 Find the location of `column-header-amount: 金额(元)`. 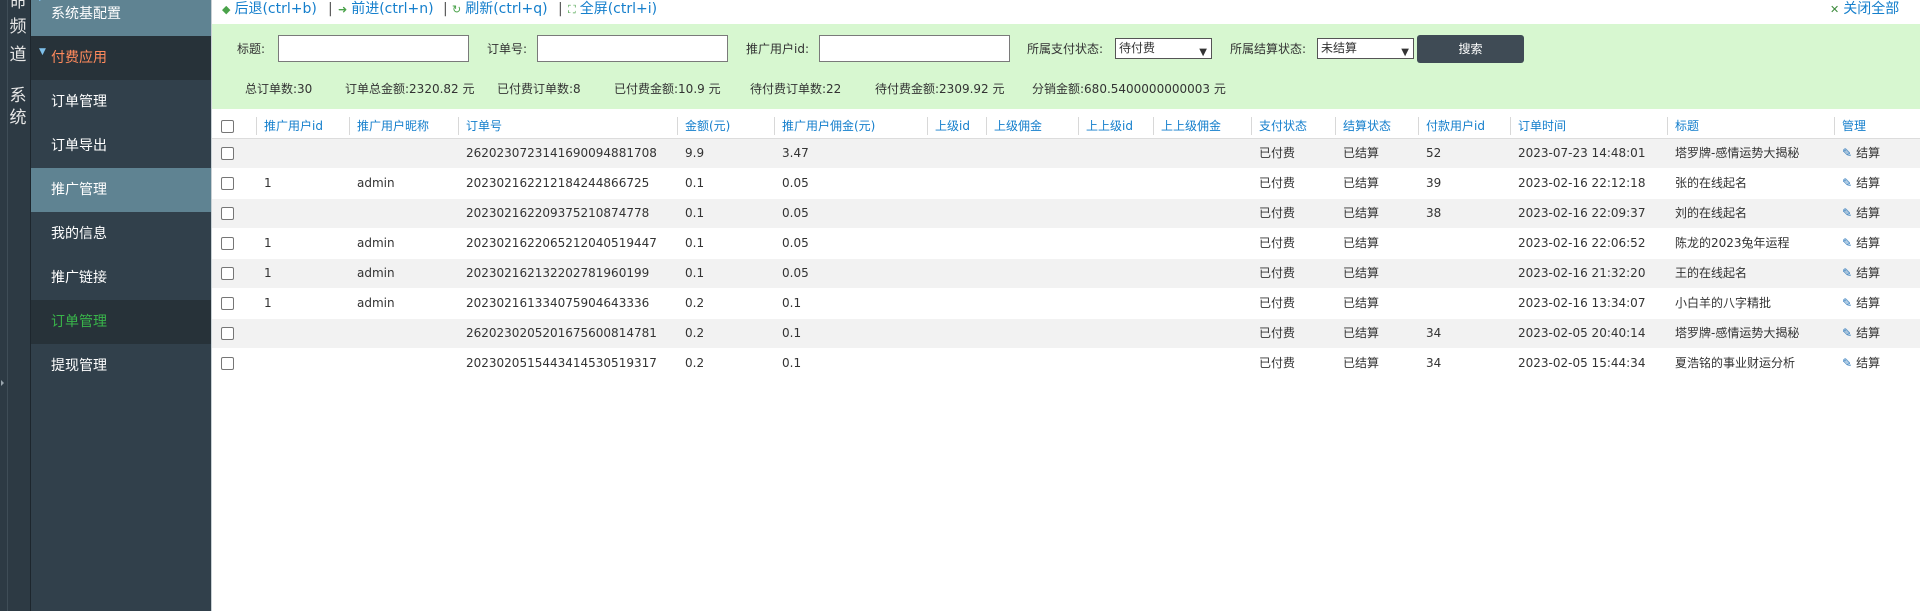

column-header-amount: 金额(元) is located at coordinates (707, 126).